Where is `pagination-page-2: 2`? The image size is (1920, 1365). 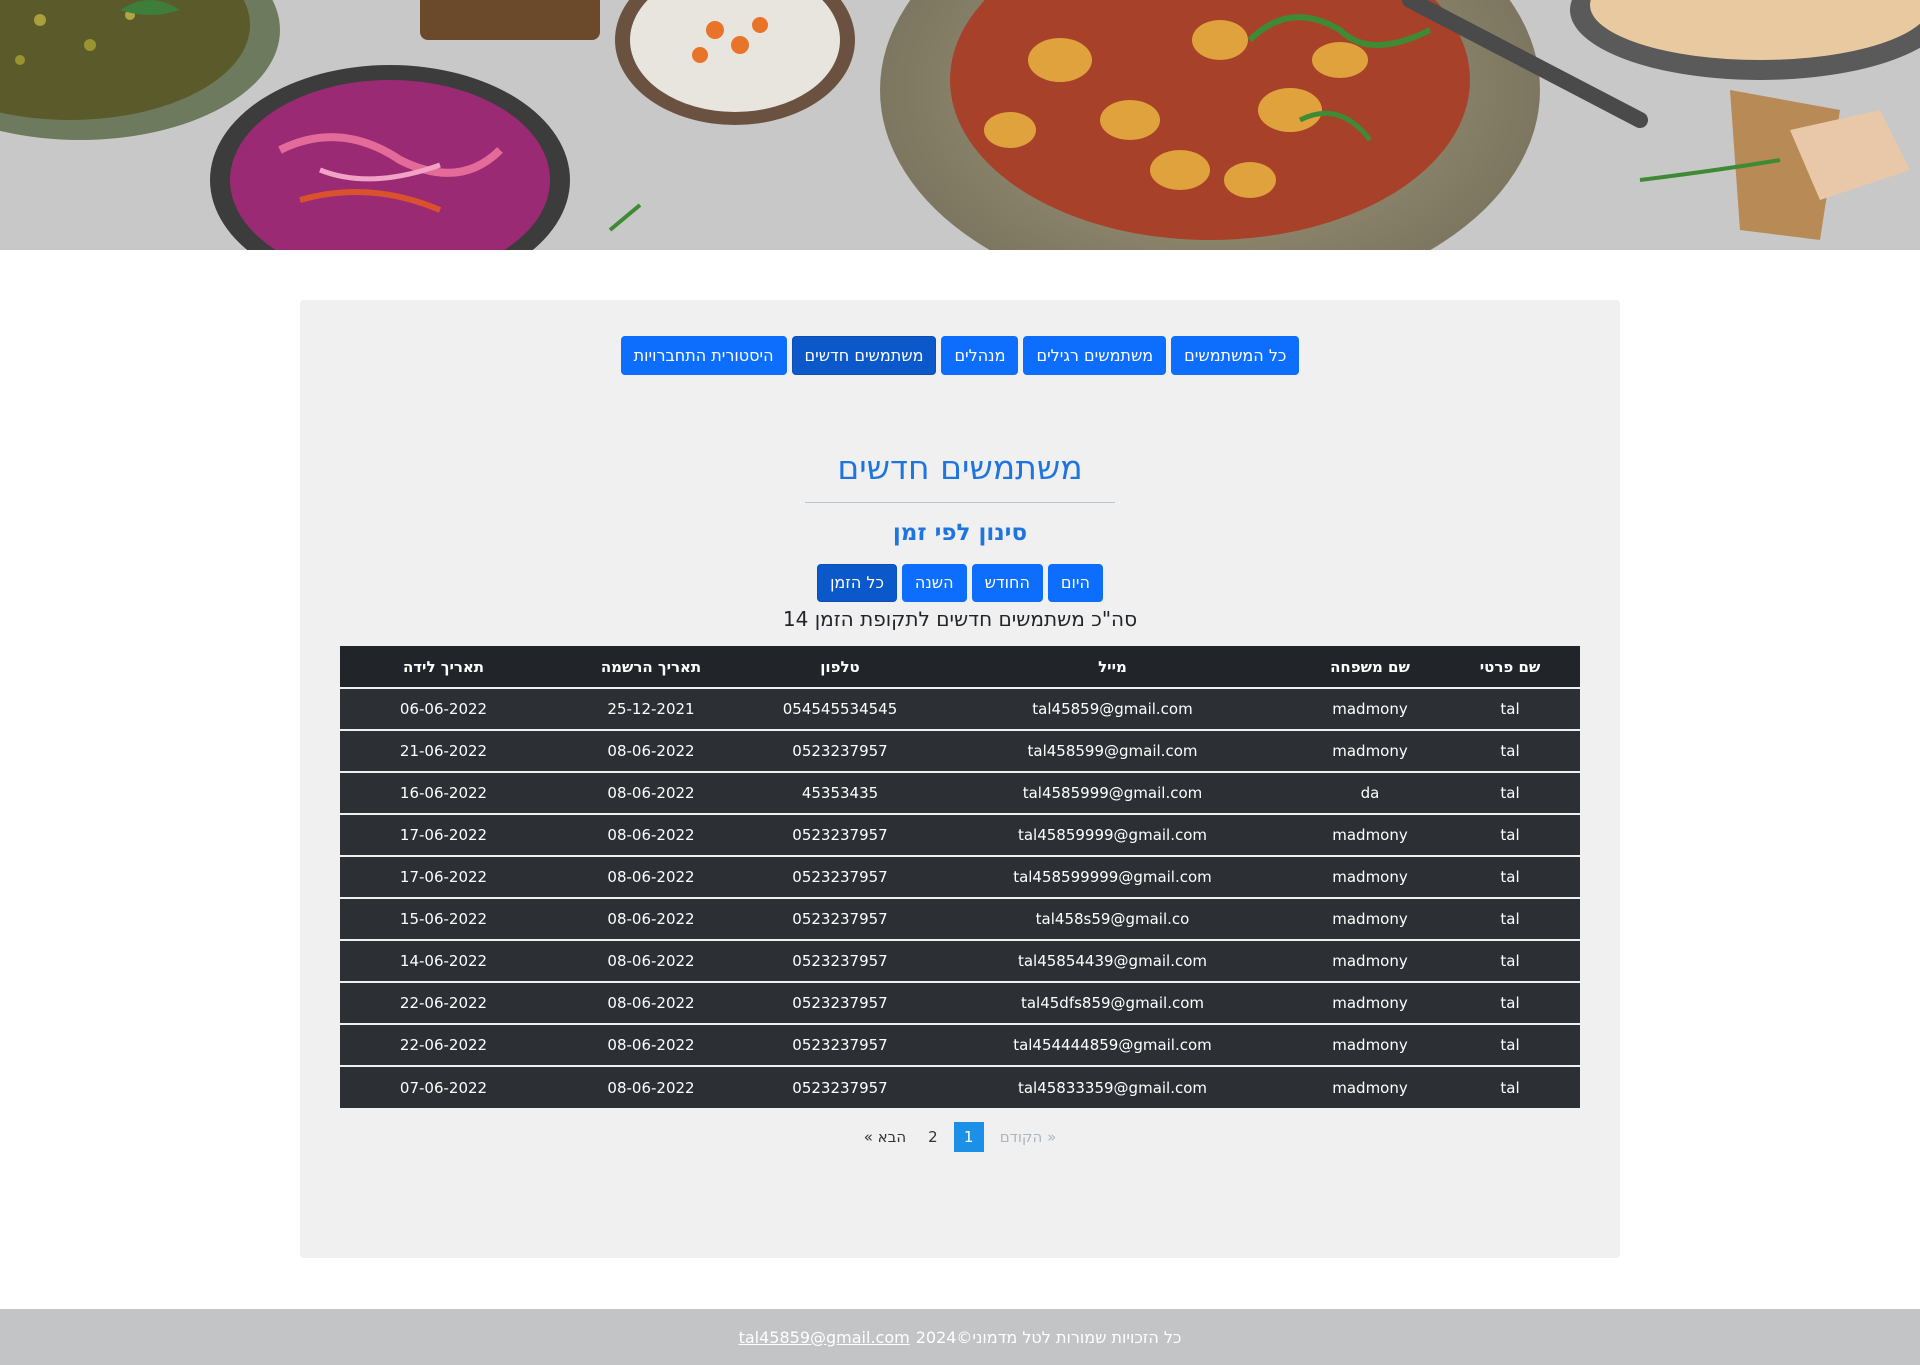
pagination-page-2: 2 is located at coordinates (933, 1137).